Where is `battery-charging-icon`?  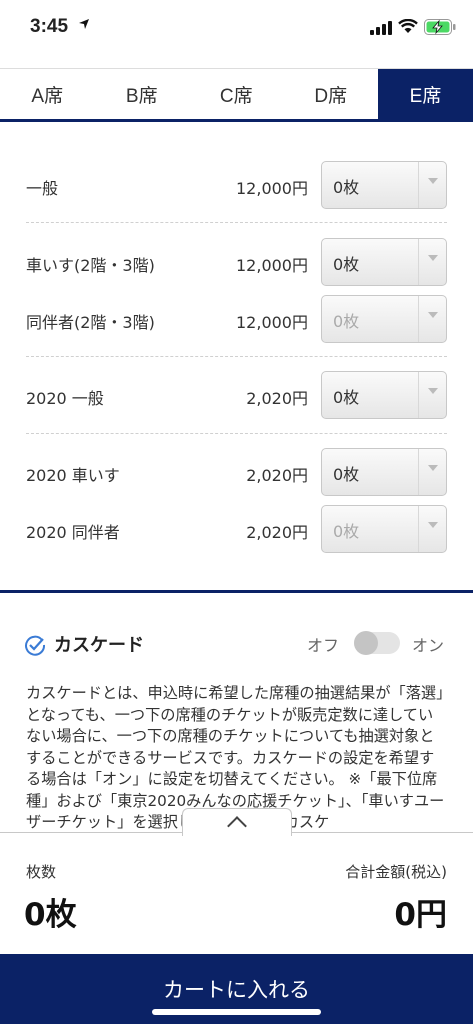 battery-charging-icon is located at coordinates (440, 27).